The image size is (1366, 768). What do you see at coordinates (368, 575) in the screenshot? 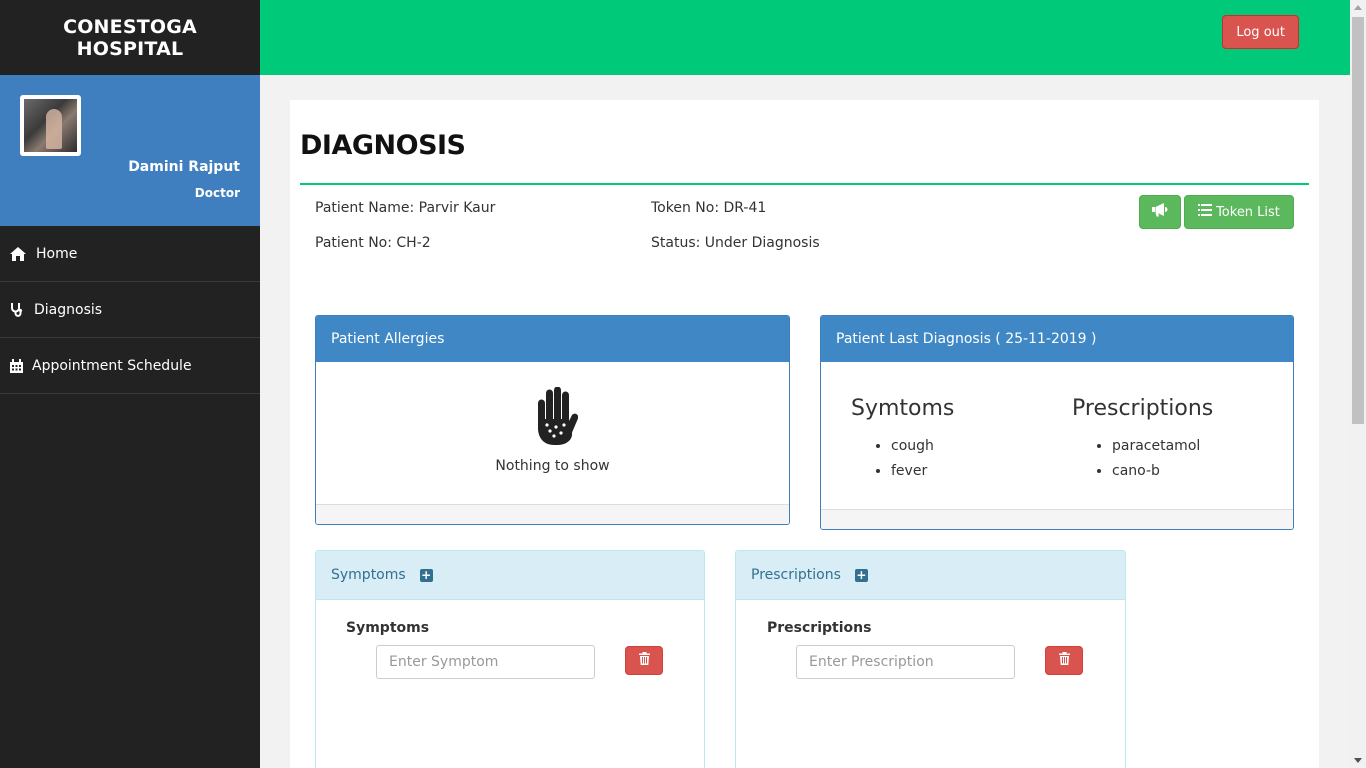
I see `symptoms-panel-title: Symptoms` at bounding box center [368, 575].